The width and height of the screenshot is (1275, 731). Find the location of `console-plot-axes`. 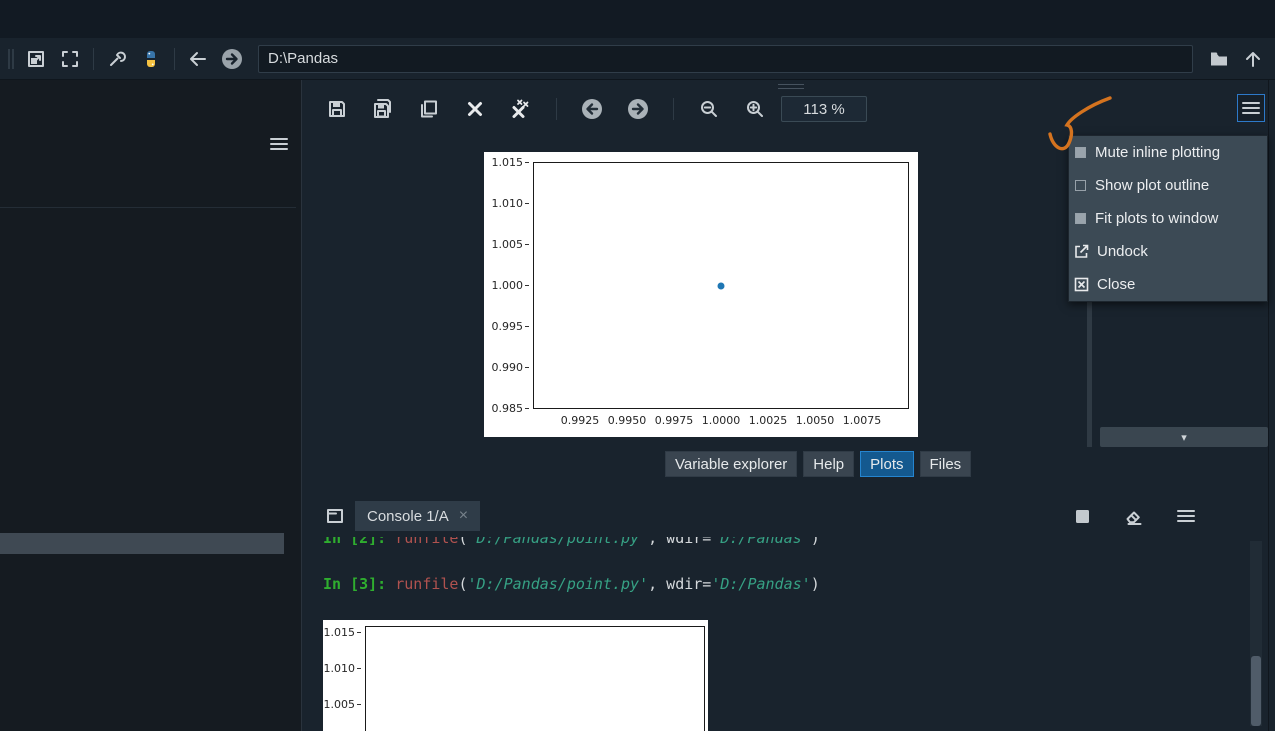

console-plot-axes is located at coordinates (535, 678).